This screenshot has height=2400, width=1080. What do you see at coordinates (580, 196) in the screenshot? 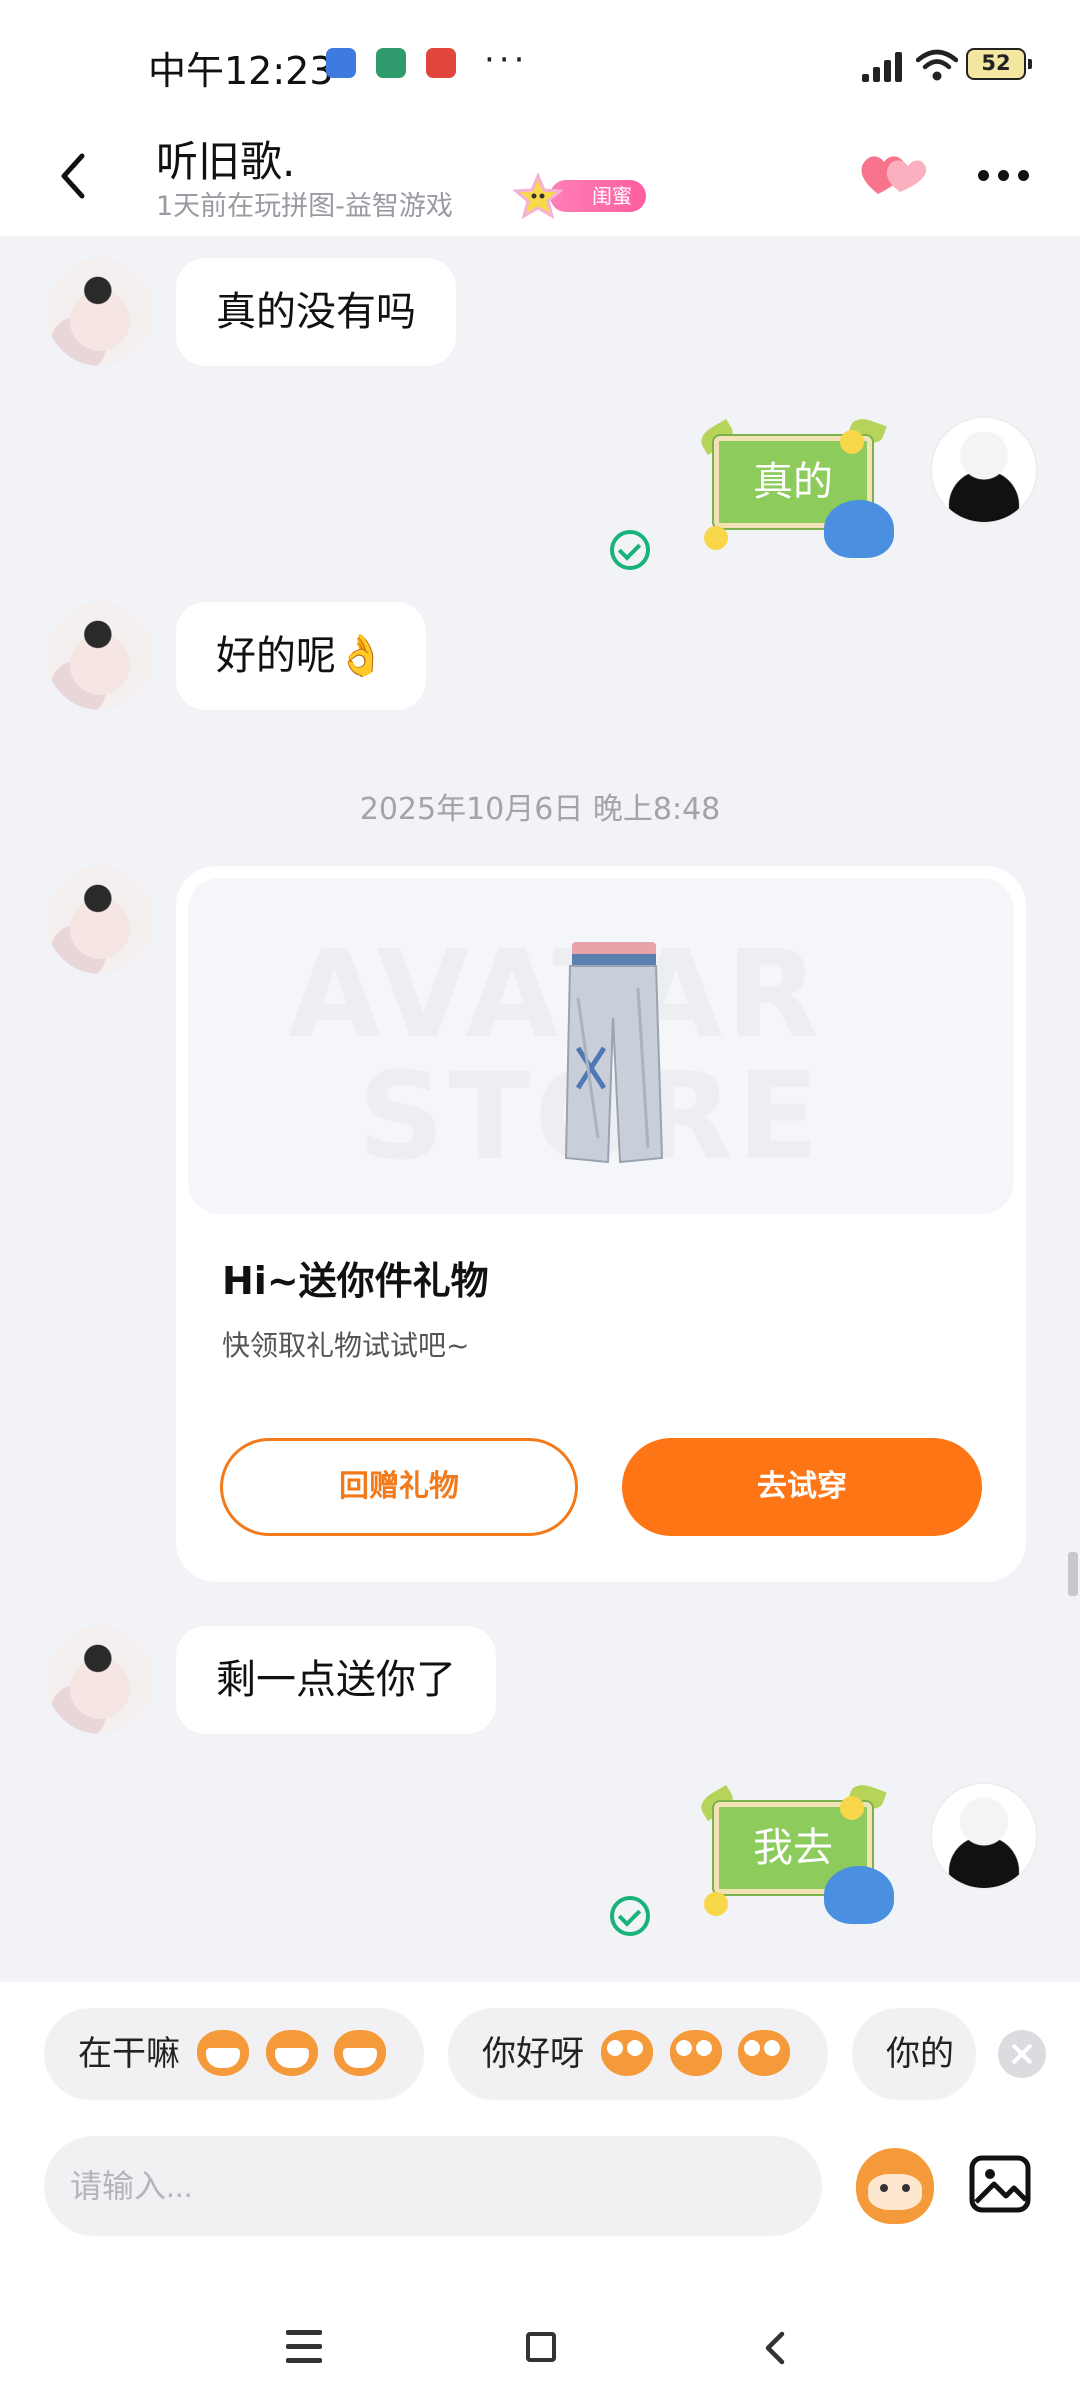
I see `friend-tag: 闺蜜` at bounding box center [580, 196].